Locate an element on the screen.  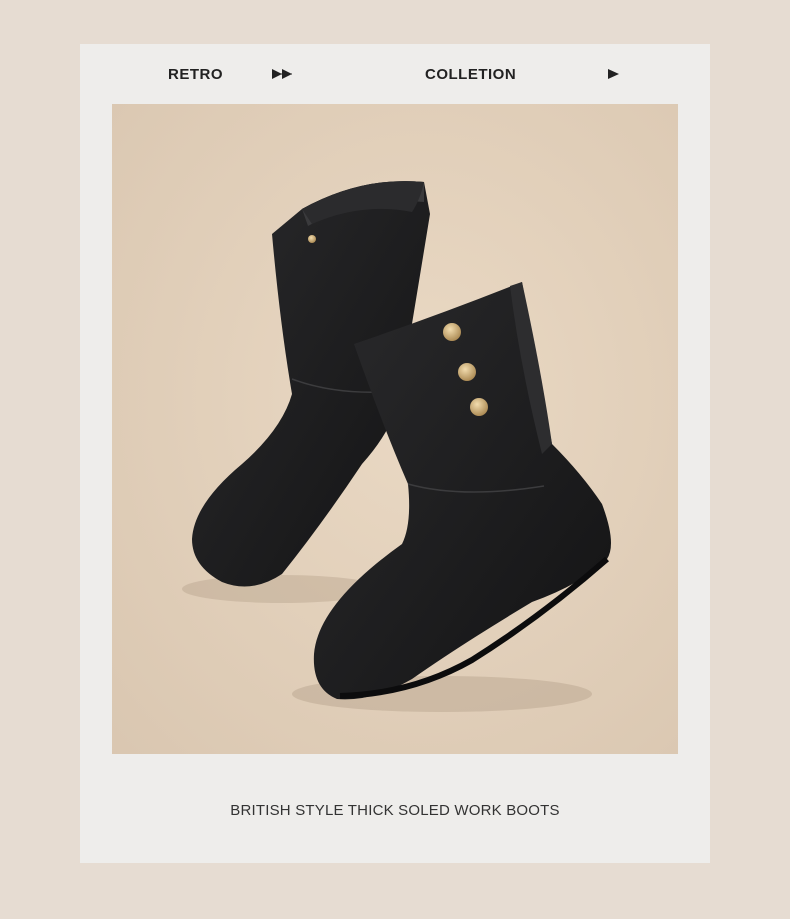
header-collection-label: COLLETION is located at coordinates (471, 74).